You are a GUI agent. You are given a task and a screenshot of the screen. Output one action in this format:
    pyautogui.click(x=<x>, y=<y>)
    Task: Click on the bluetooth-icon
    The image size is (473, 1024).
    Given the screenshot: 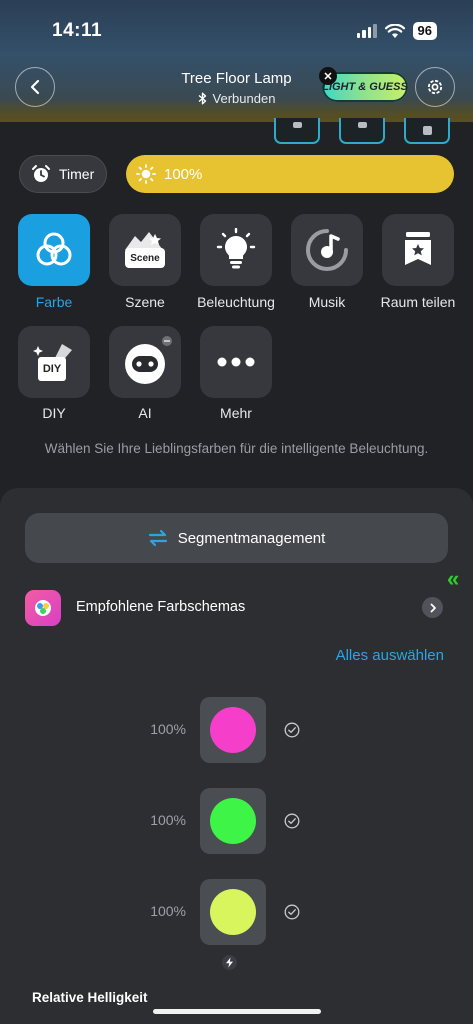 What is the action you would take?
    pyautogui.click(x=202, y=98)
    